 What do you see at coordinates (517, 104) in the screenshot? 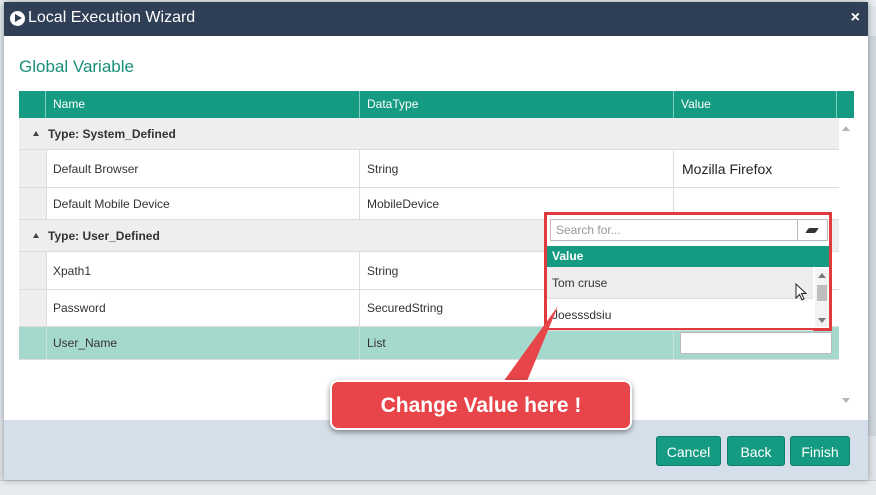
I see `column-header-datatype: DataType` at bounding box center [517, 104].